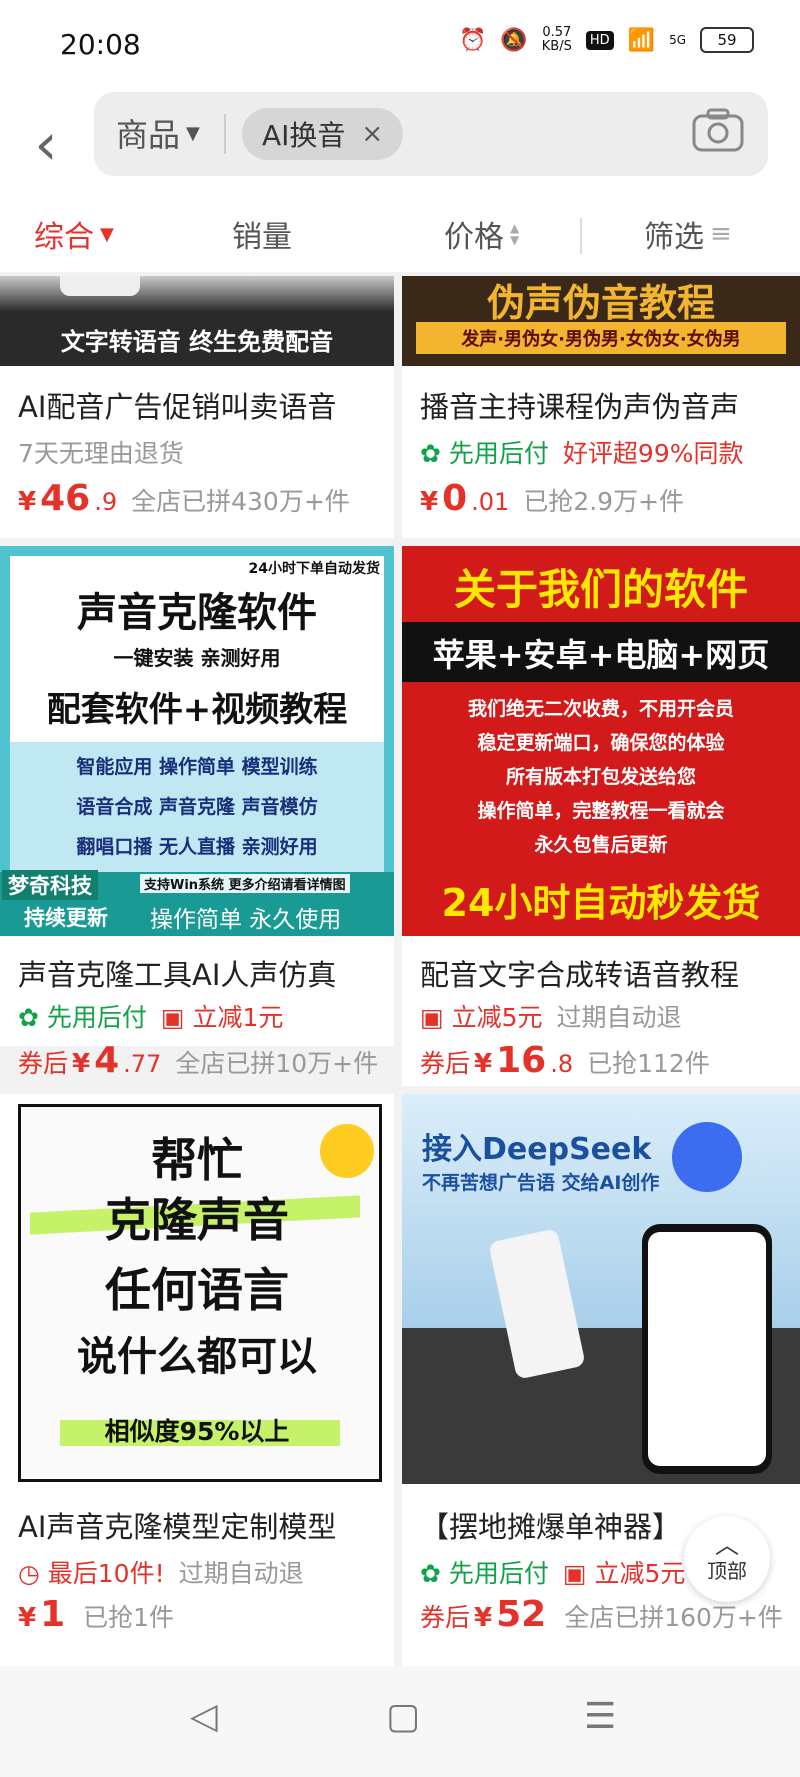 The height and width of the screenshot is (1777, 800). What do you see at coordinates (177, 975) in the screenshot?
I see `product-title: 声音克隆工具AI人声仿真` at bounding box center [177, 975].